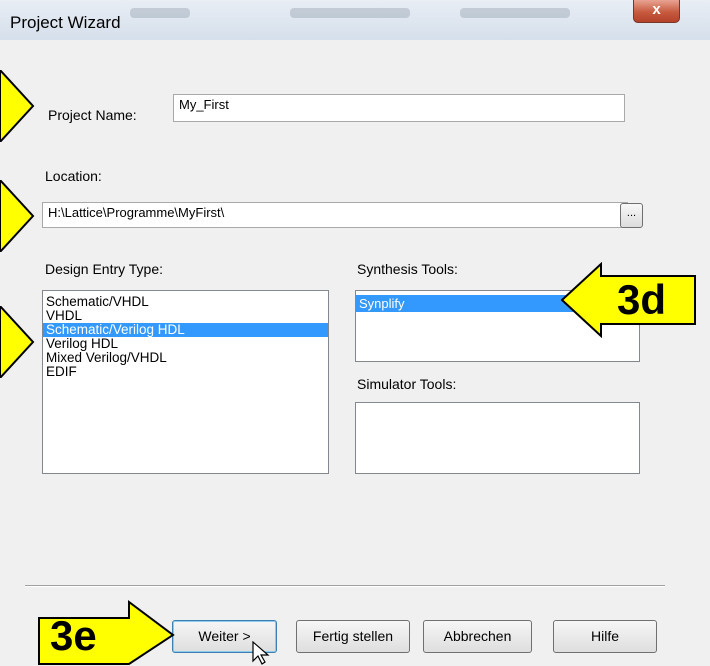  I want to click on design-entry-label: Design Entry Type:, so click(104, 269).